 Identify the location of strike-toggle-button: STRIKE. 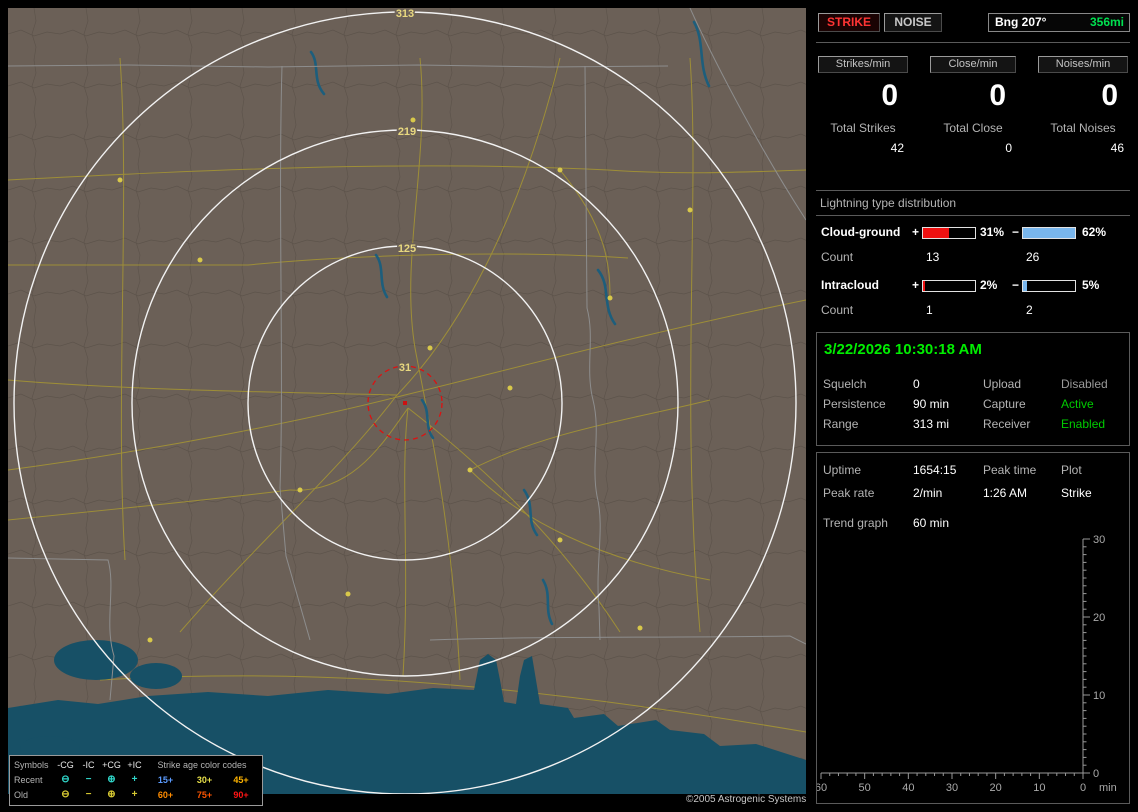
(849, 22).